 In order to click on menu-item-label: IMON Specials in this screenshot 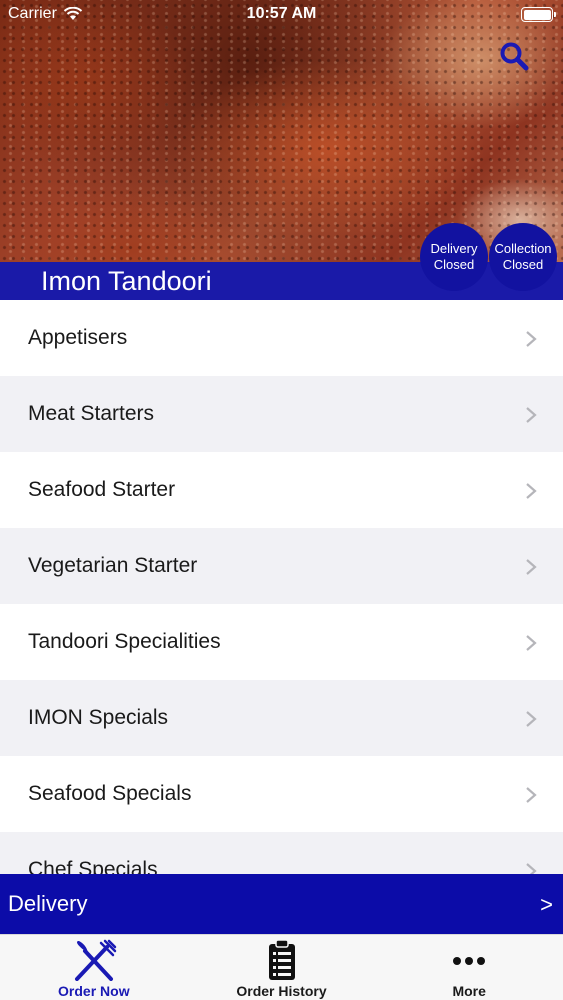, I will do `click(98, 717)`.